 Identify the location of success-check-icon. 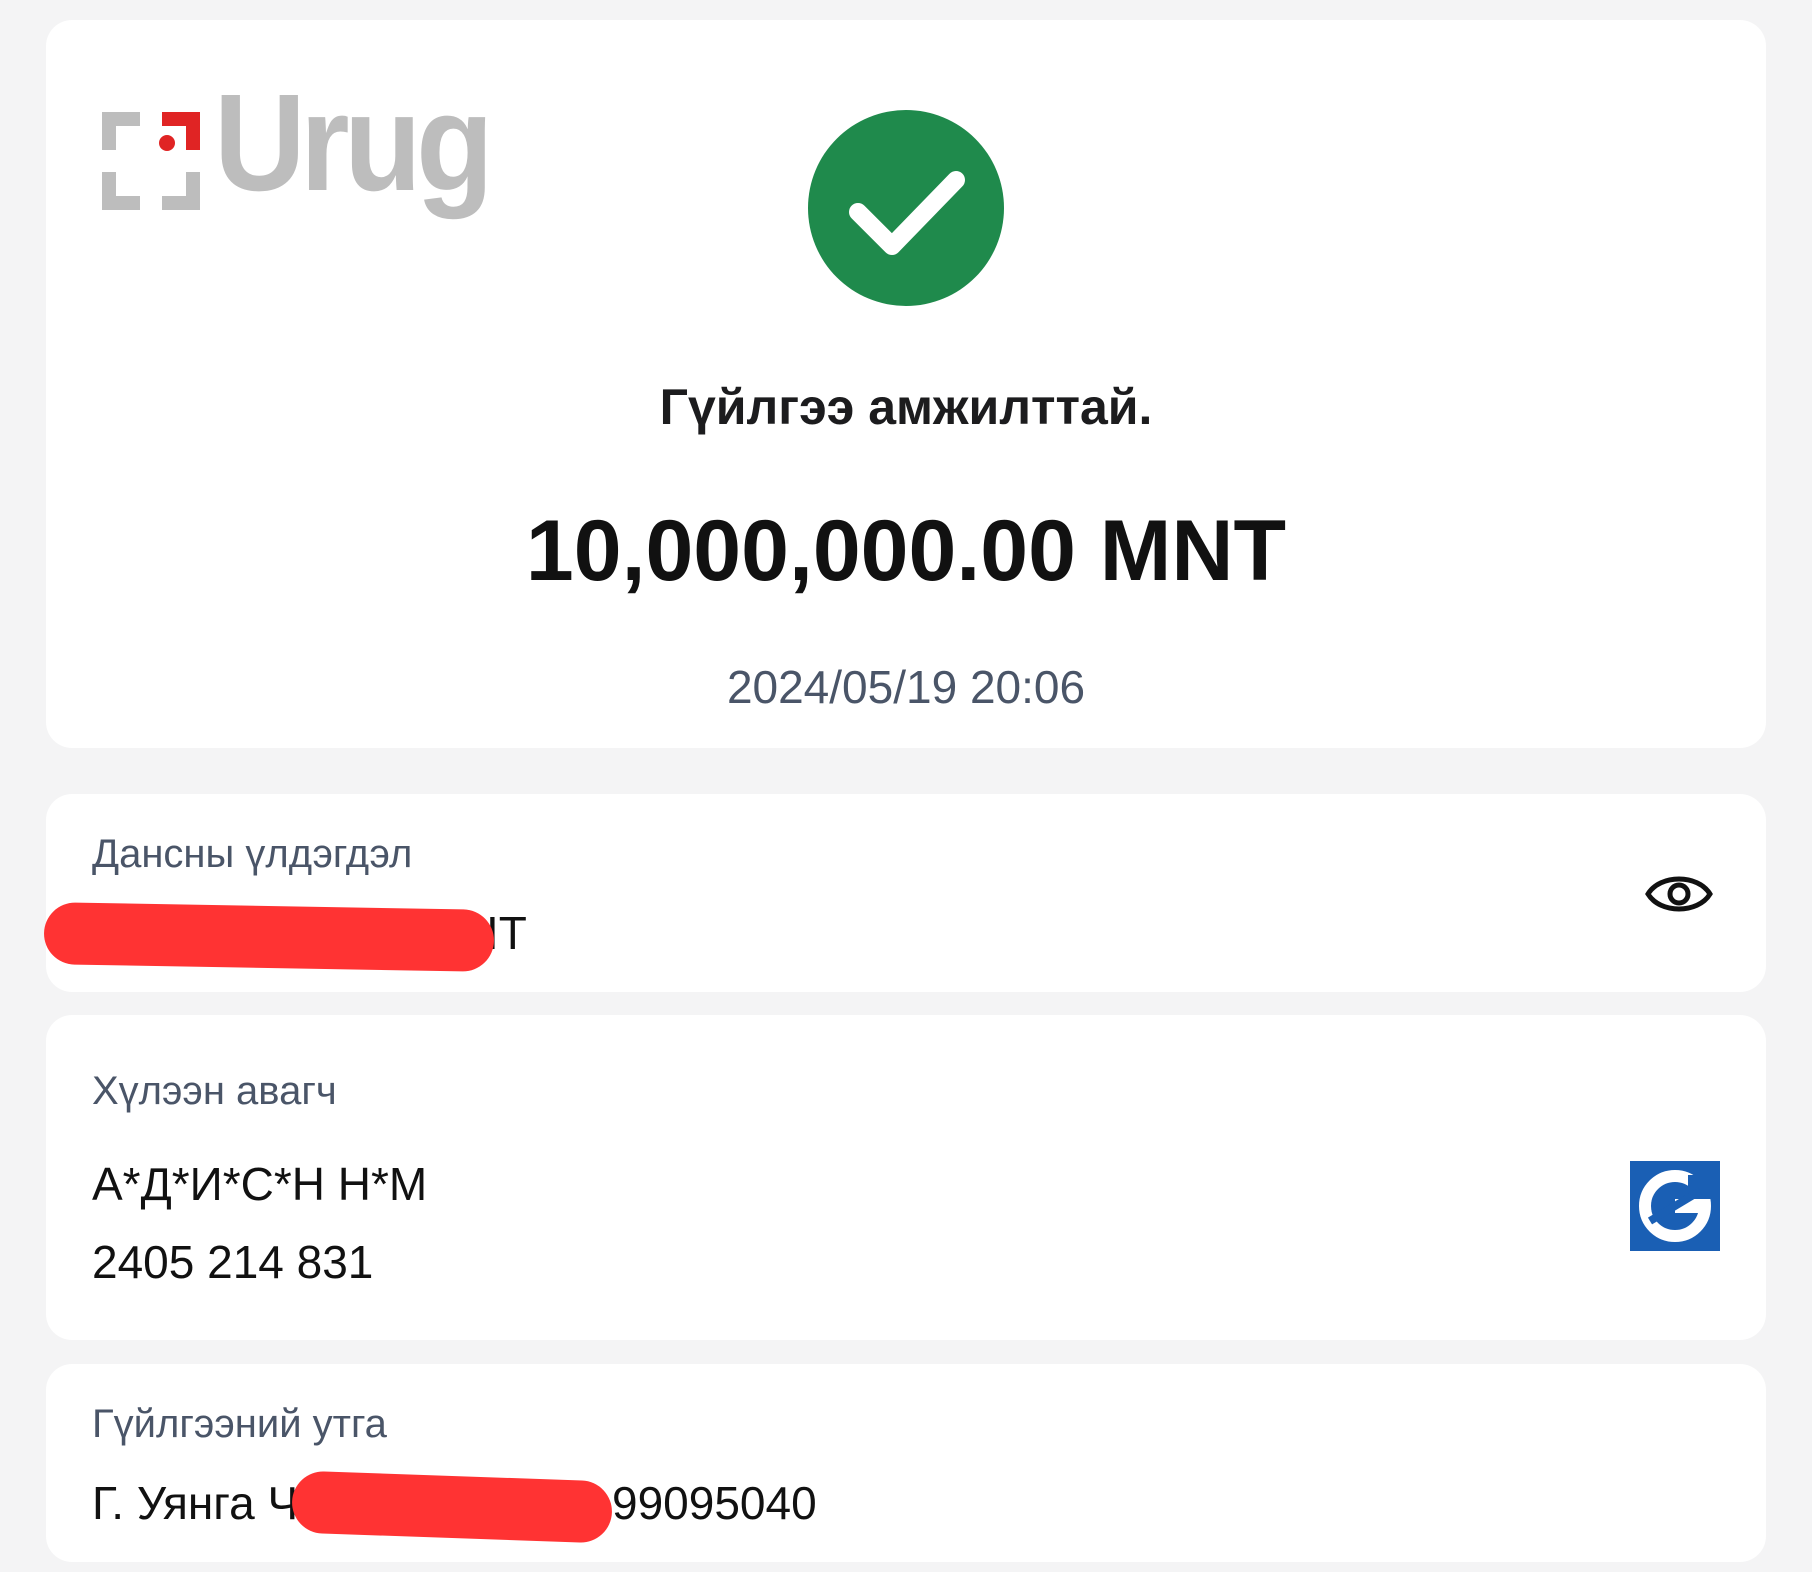
(906, 208).